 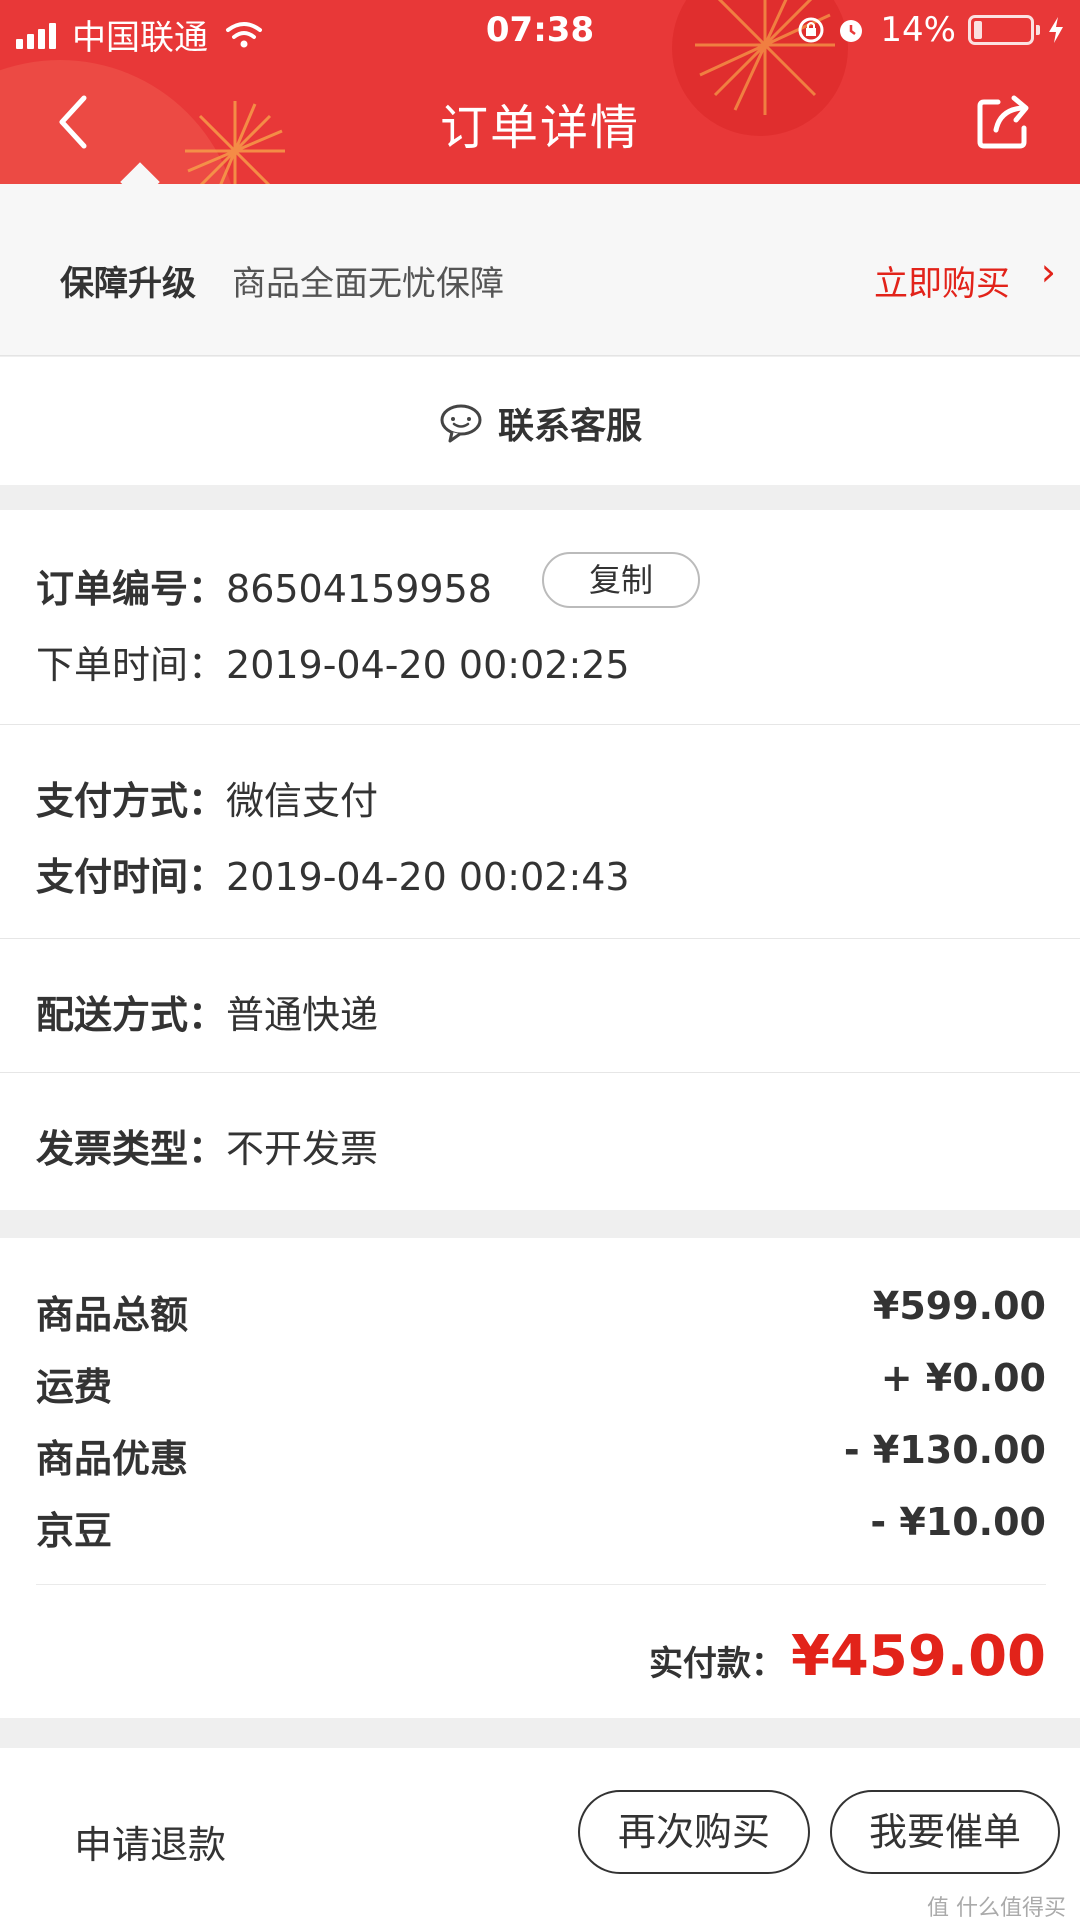 I want to click on battery-percent: 14%, so click(x=918, y=30).